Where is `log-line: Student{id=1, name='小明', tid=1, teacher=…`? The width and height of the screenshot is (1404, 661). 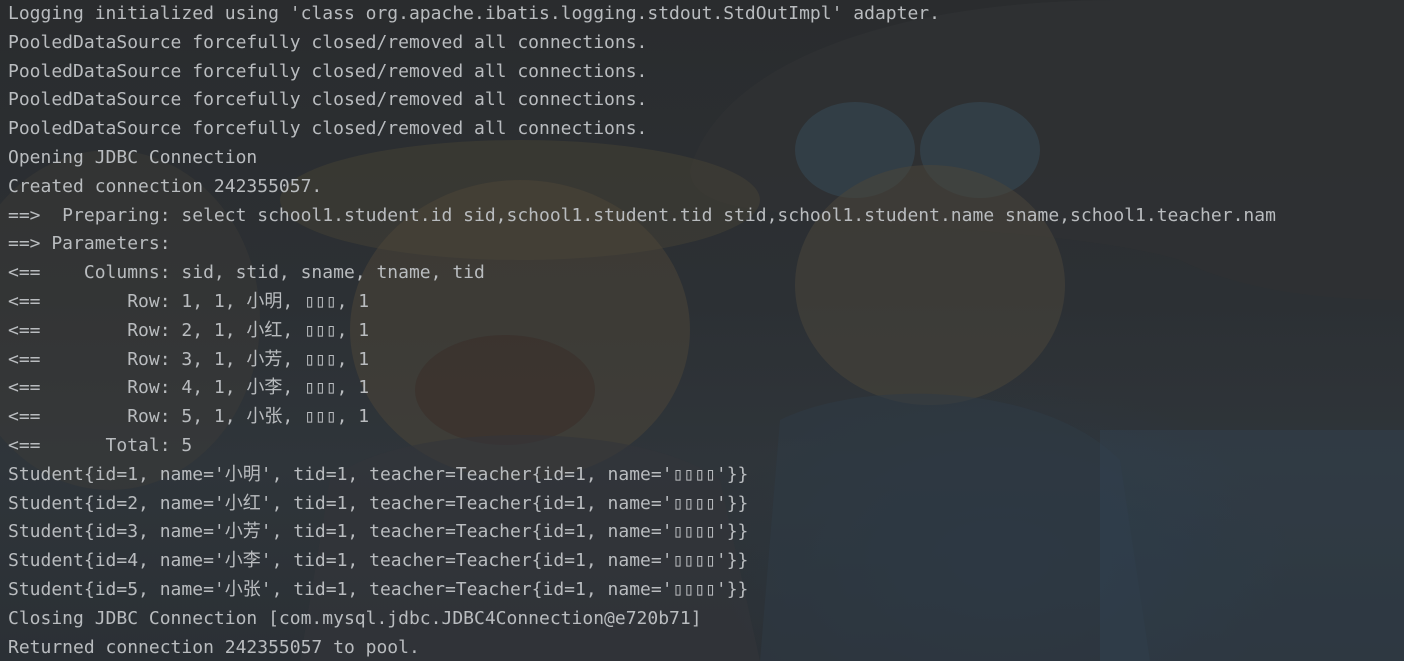 log-line: Student{id=1, name='小明', tid=1, teacher=… is located at coordinates (378, 474).